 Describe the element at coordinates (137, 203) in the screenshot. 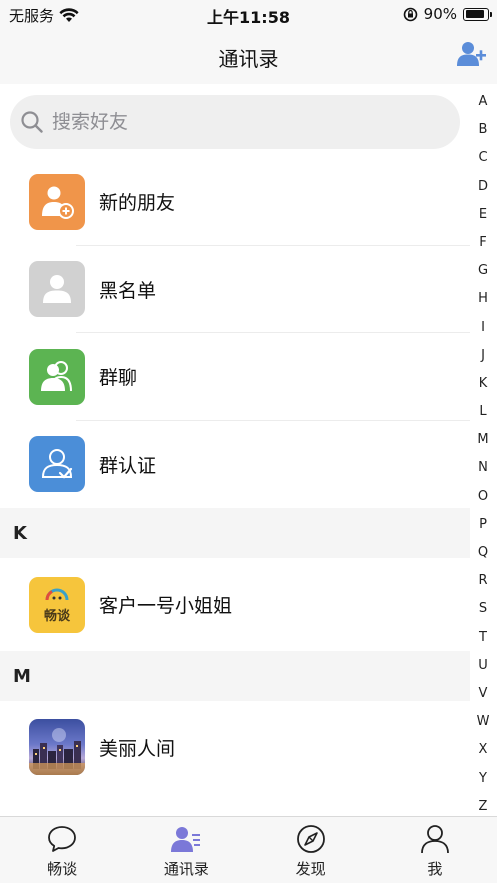

I see `item-label: 新的朋友` at that location.